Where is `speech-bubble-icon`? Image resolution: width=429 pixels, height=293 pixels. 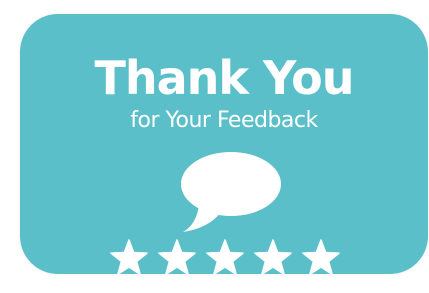 speech-bubble-icon is located at coordinates (231, 192).